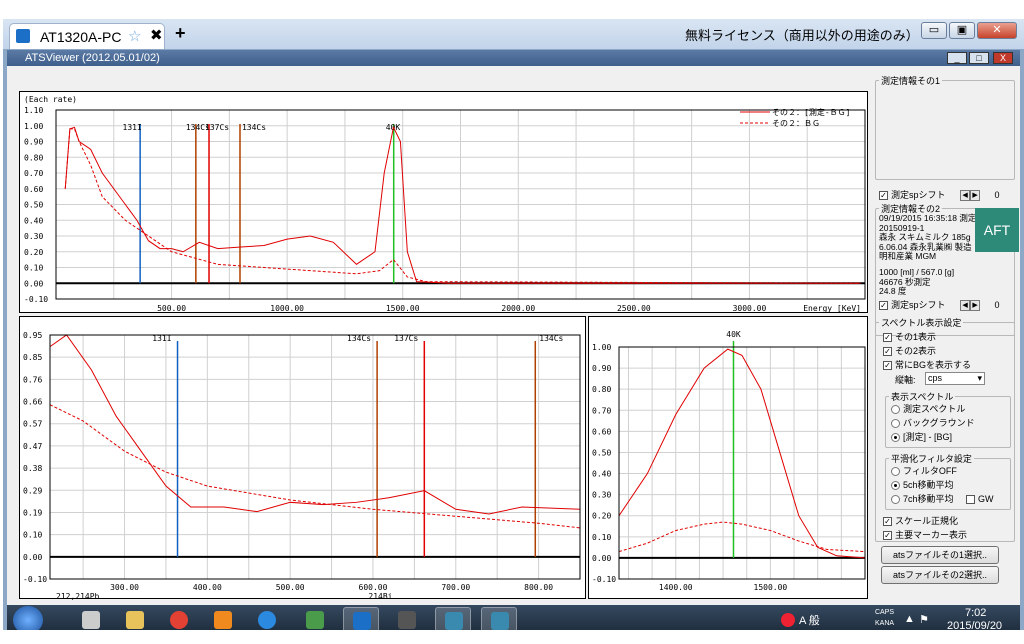 This screenshot has width=1024, height=644. What do you see at coordinates (955, 378) in the screenshot?
I see `yaxis-select: cps ▾` at bounding box center [955, 378].